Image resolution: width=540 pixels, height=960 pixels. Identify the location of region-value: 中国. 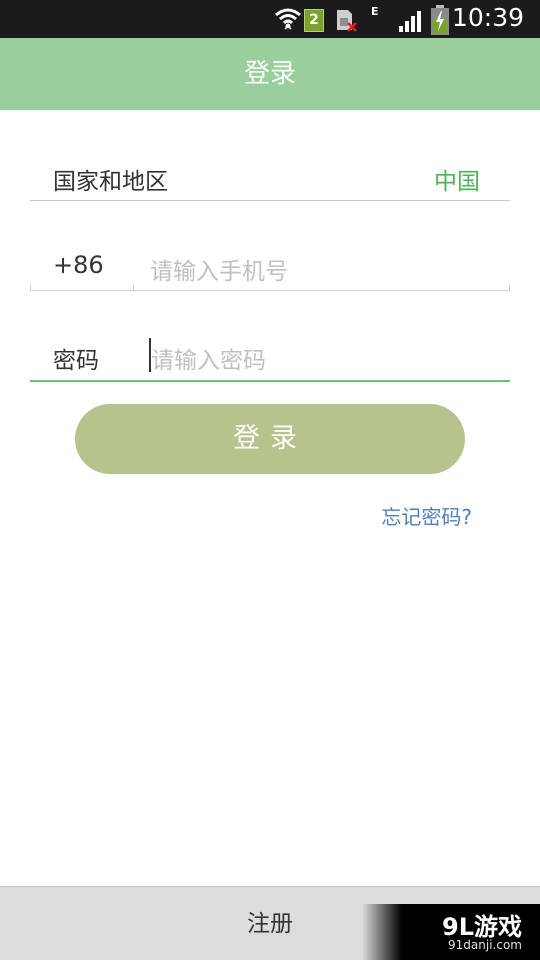
(457, 179).